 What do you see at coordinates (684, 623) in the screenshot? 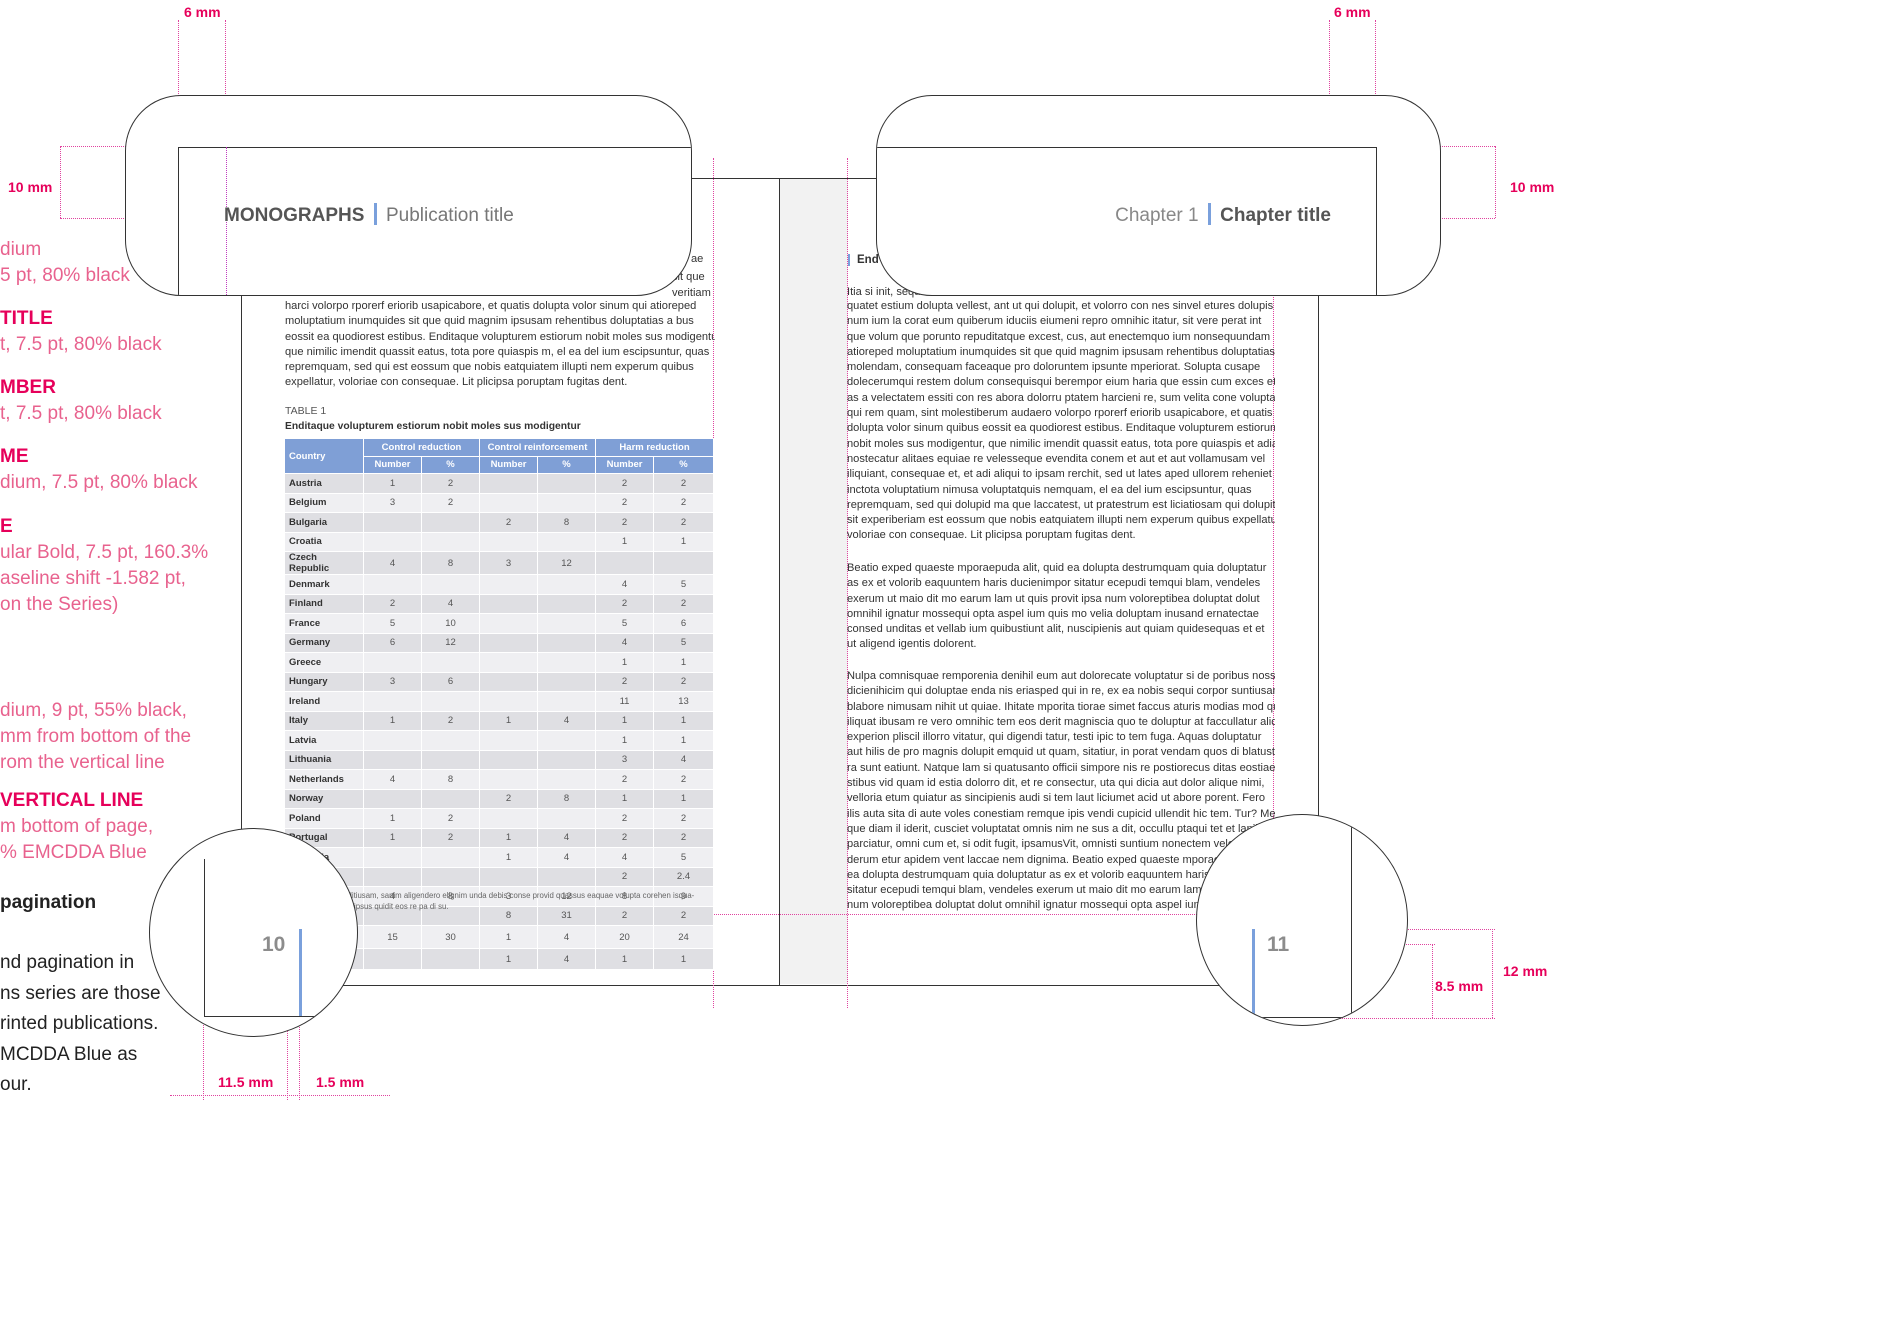
I see `value-cell: 6` at bounding box center [684, 623].